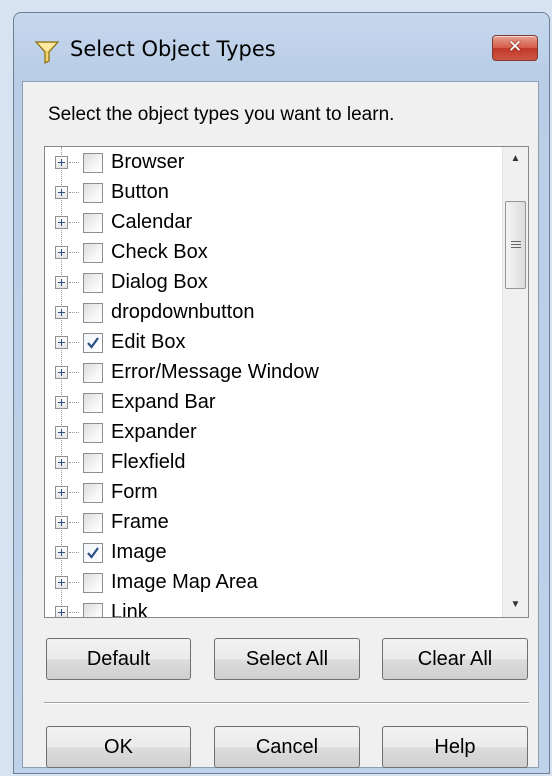 The image size is (552, 776). What do you see at coordinates (273, 343) in the screenshot?
I see `tree-item: Edit Box` at bounding box center [273, 343].